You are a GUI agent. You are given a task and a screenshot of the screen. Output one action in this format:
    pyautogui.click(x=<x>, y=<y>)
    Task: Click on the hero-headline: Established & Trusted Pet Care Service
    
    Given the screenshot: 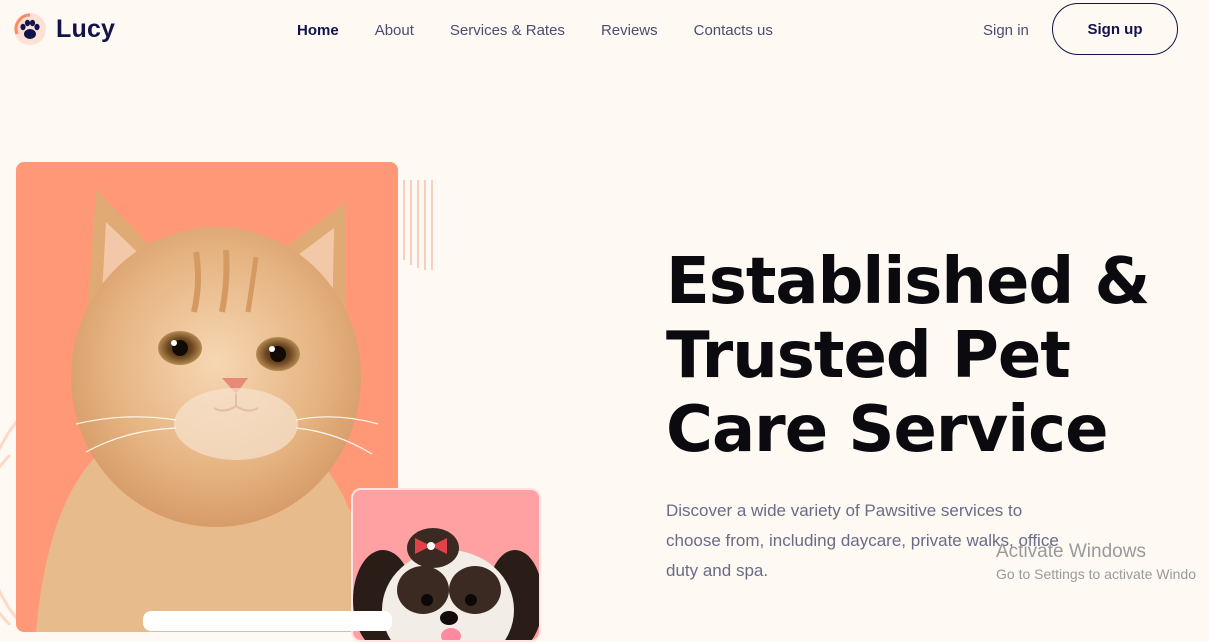 What is the action you would take?
    pyautogui.click(x=926, y=356)
    